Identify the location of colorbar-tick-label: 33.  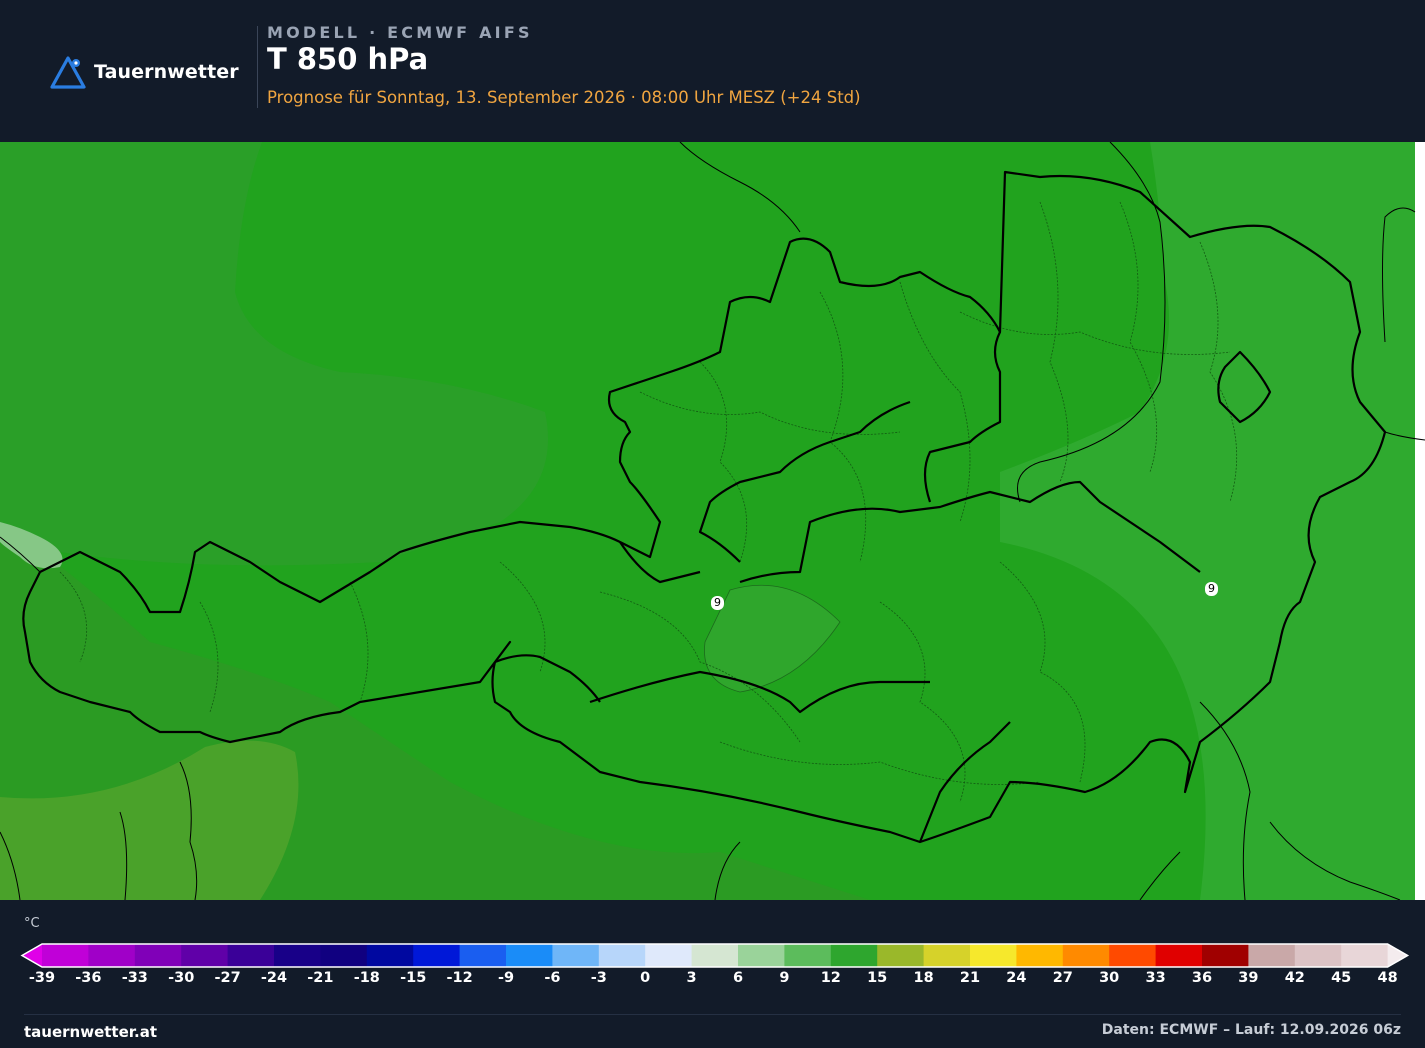
(1155, 978).